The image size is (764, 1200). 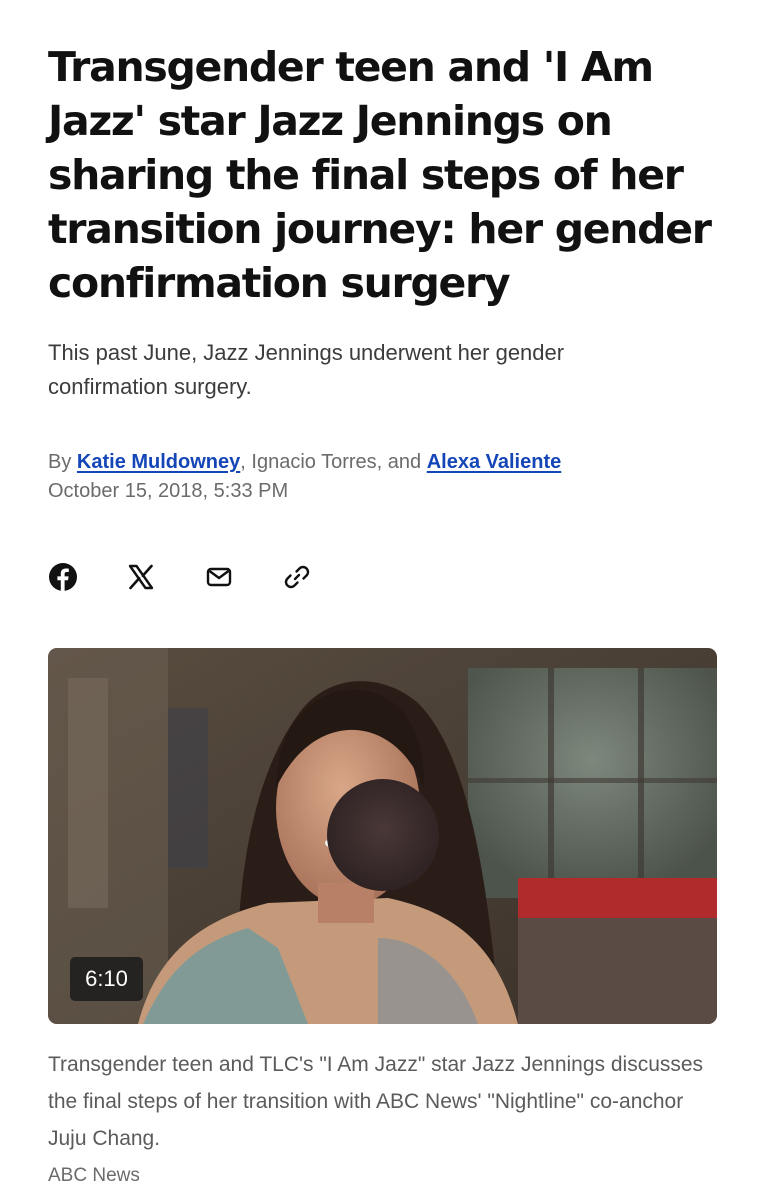 I want to click on author-link: Katie Muldowney, so click(x=158, y=462).